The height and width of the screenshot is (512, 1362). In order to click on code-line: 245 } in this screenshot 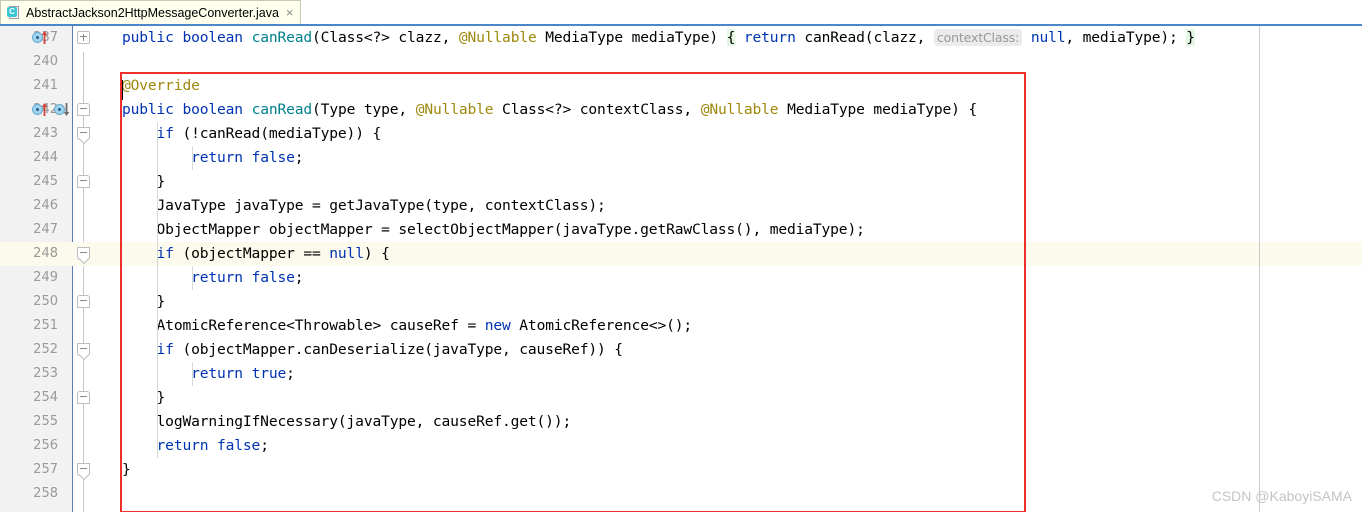, I will do `click(681, 182)`.